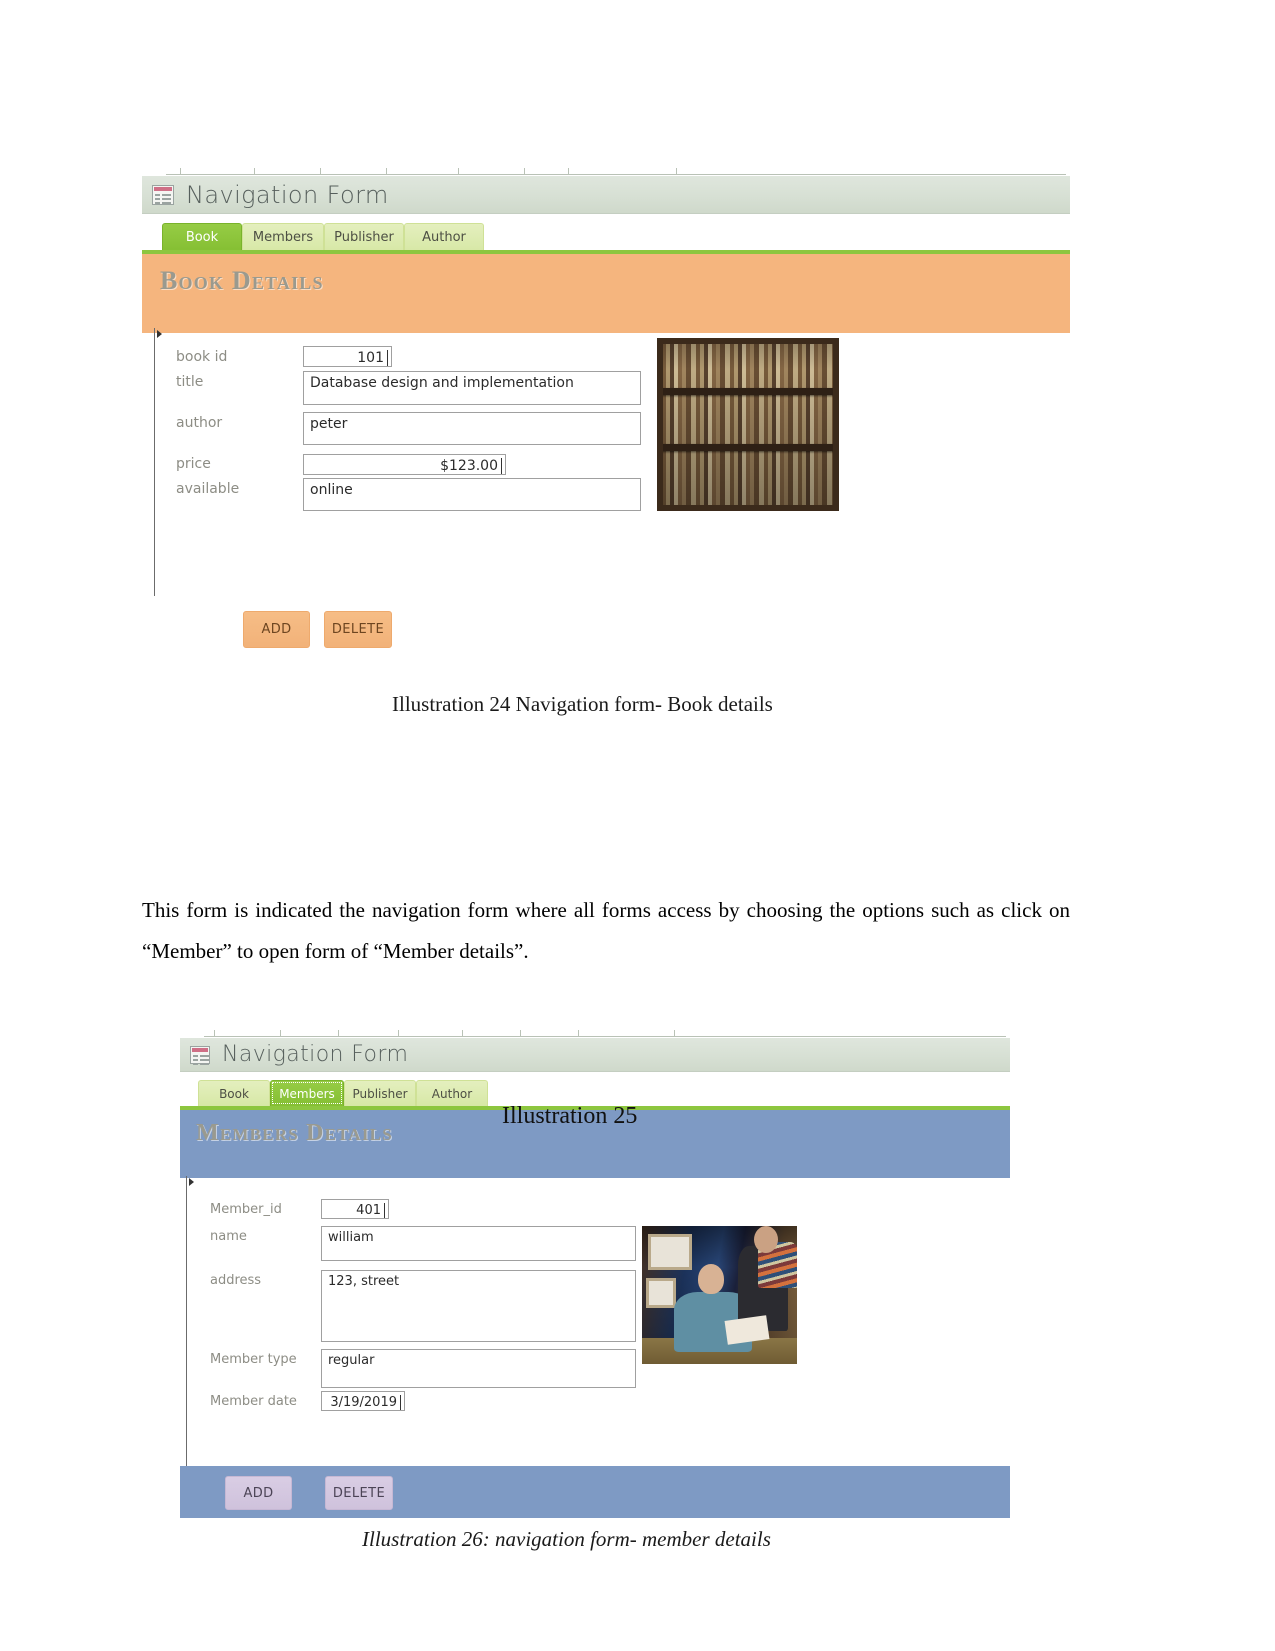 The height and width of the screenshot is (1651, 1275). I want to click on ribbon-edge, so click(606, 172).